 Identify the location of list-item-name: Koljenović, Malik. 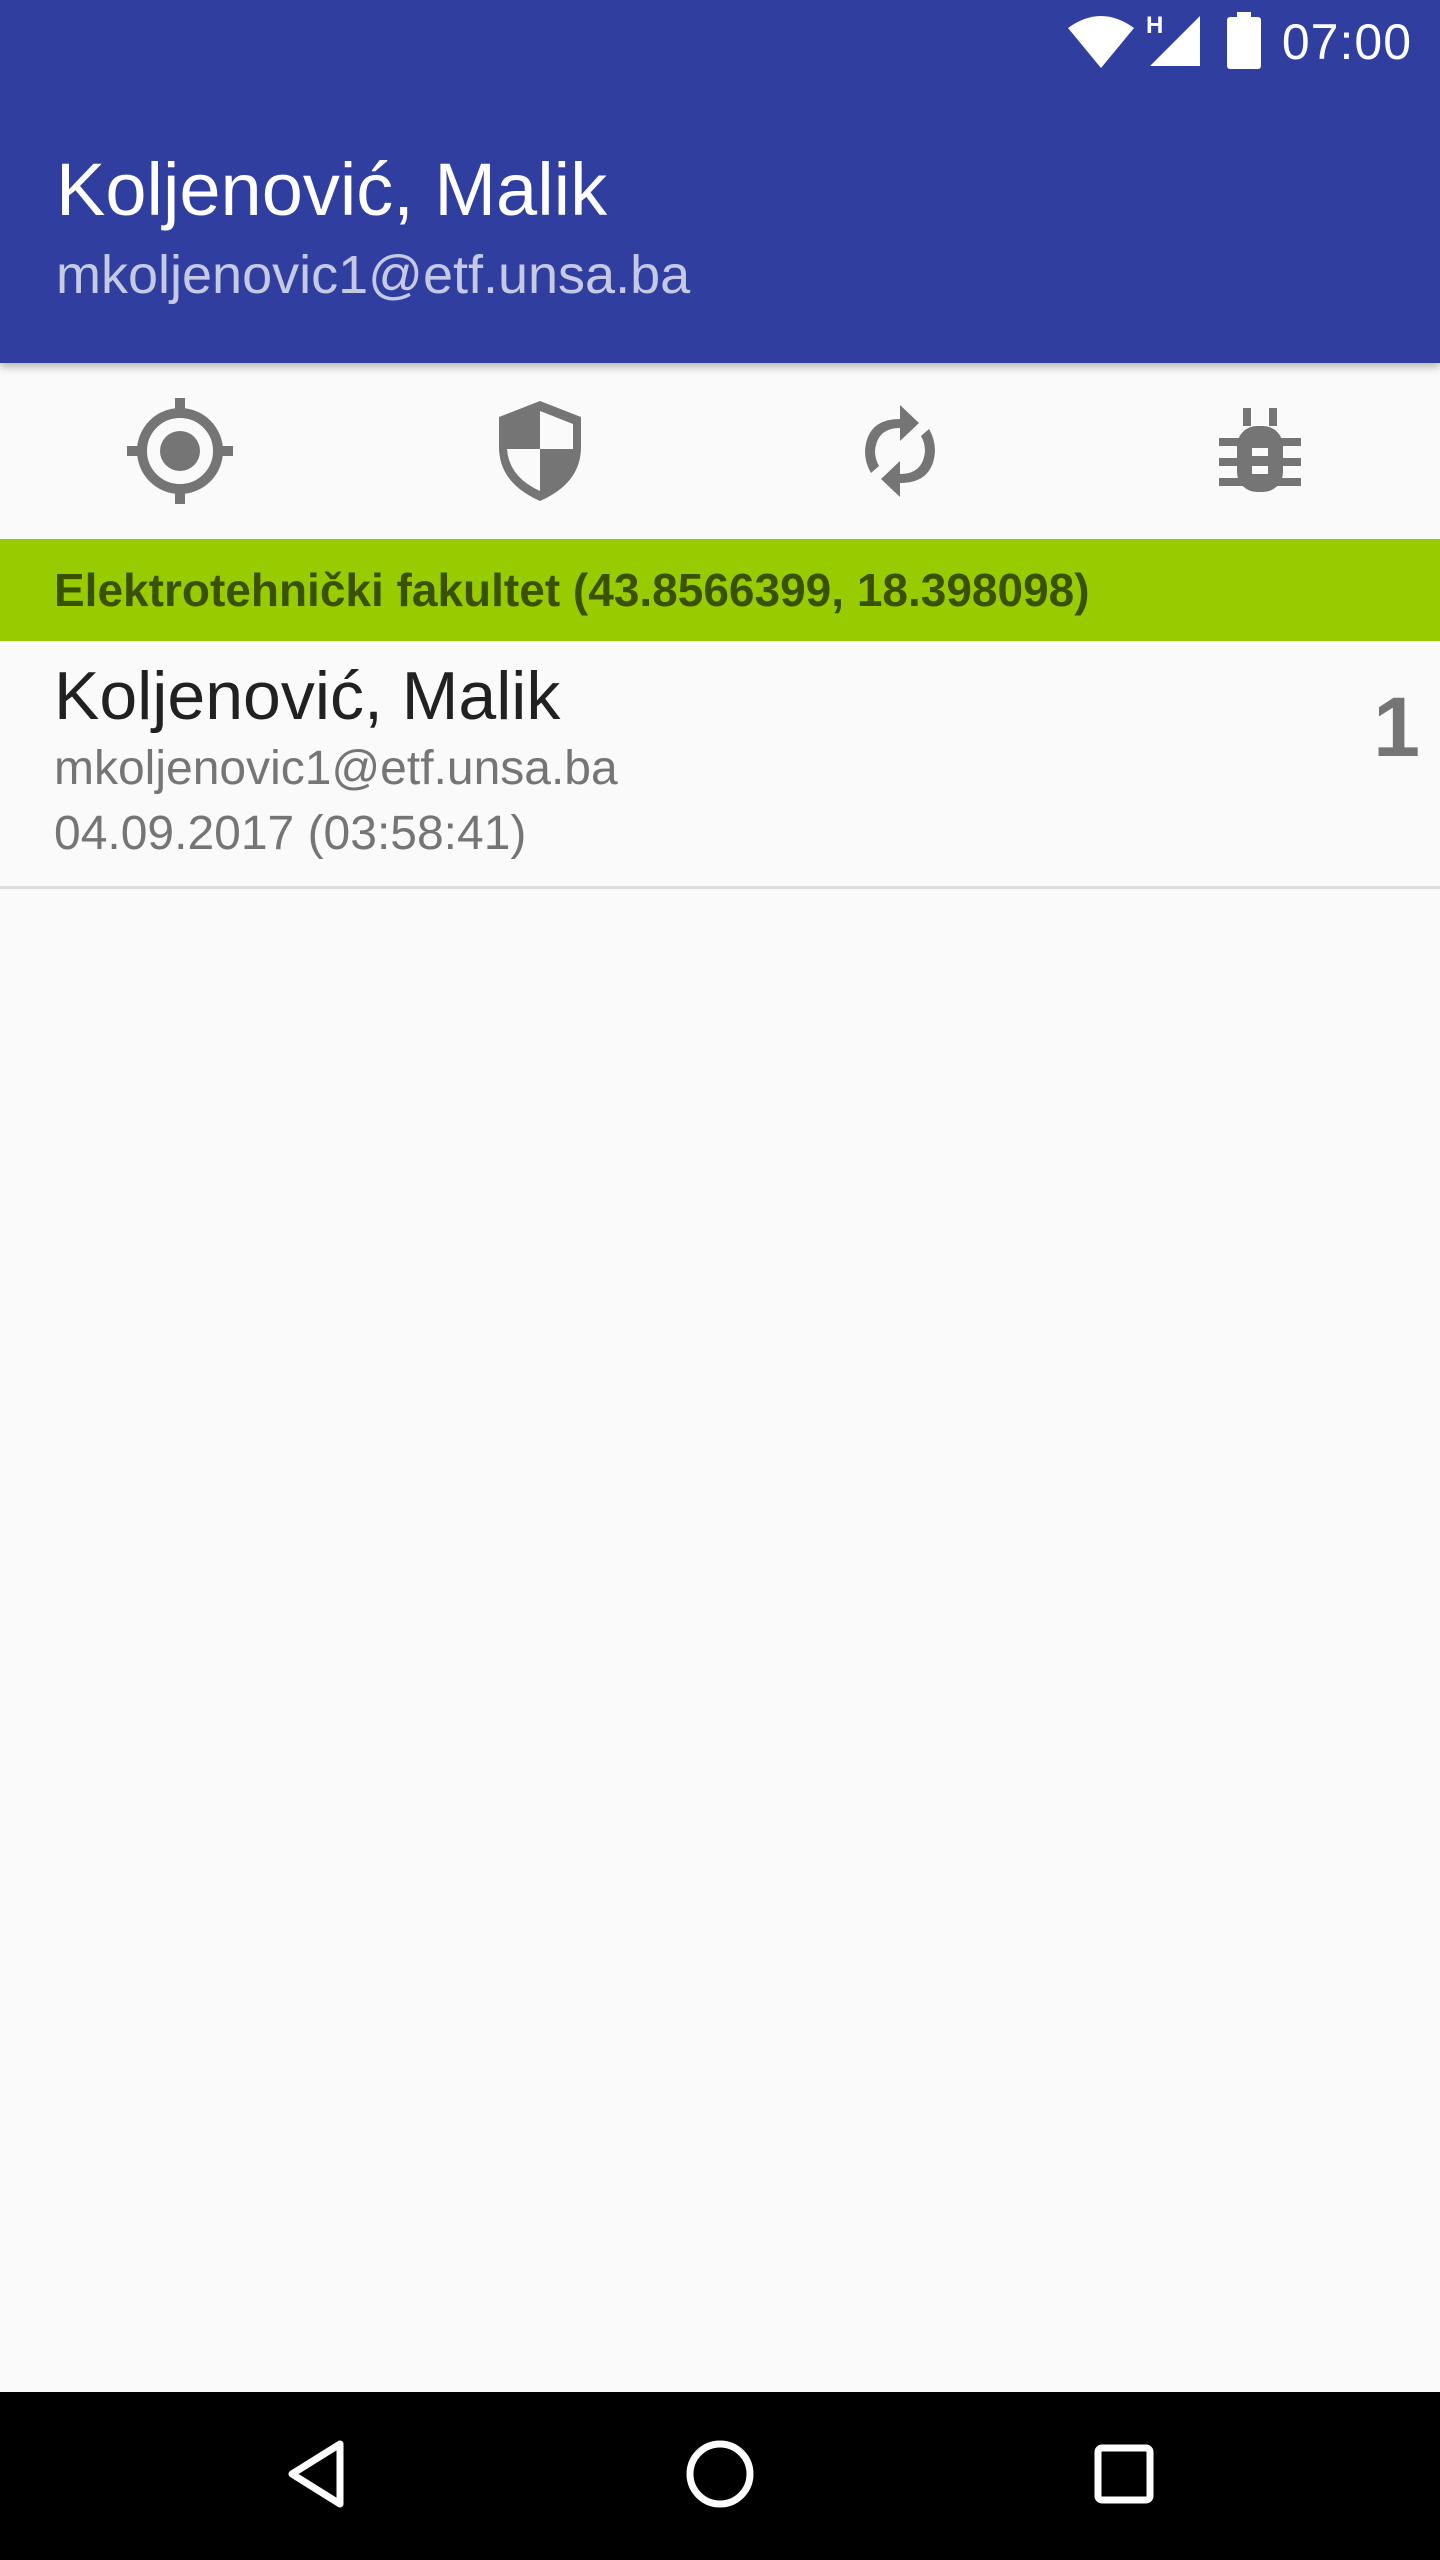
(307, 696).